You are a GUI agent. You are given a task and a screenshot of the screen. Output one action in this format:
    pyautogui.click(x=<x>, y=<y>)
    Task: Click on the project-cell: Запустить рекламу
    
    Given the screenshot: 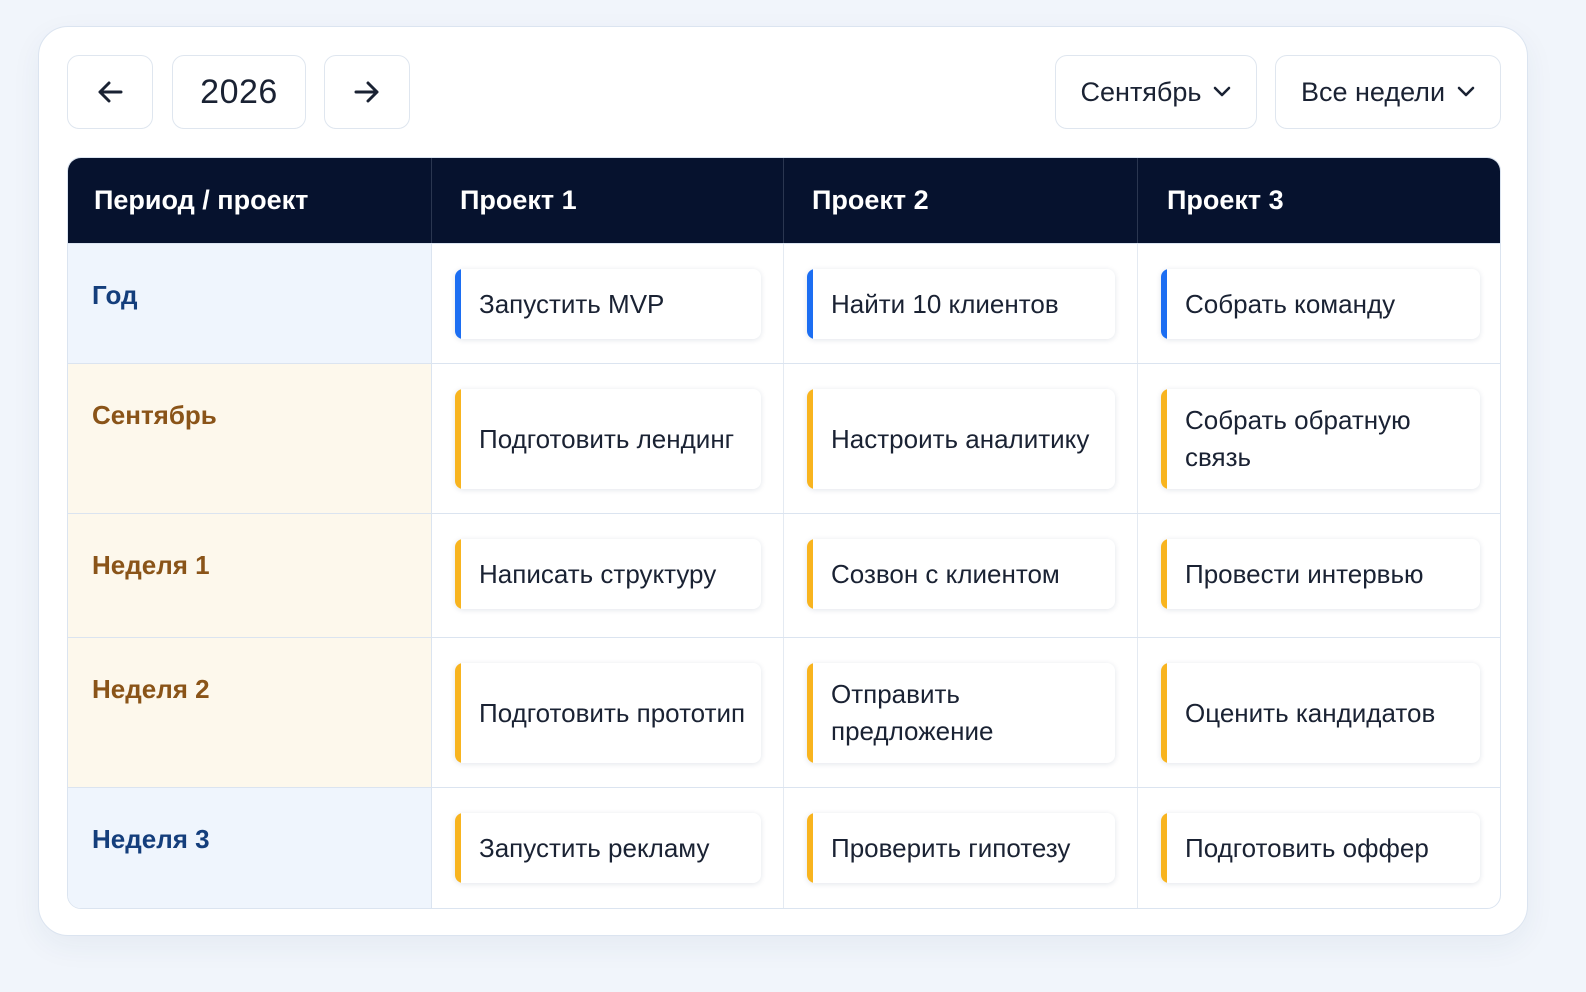 What is the action you would take?
    pyautogui.click(x=608, y=848)
    